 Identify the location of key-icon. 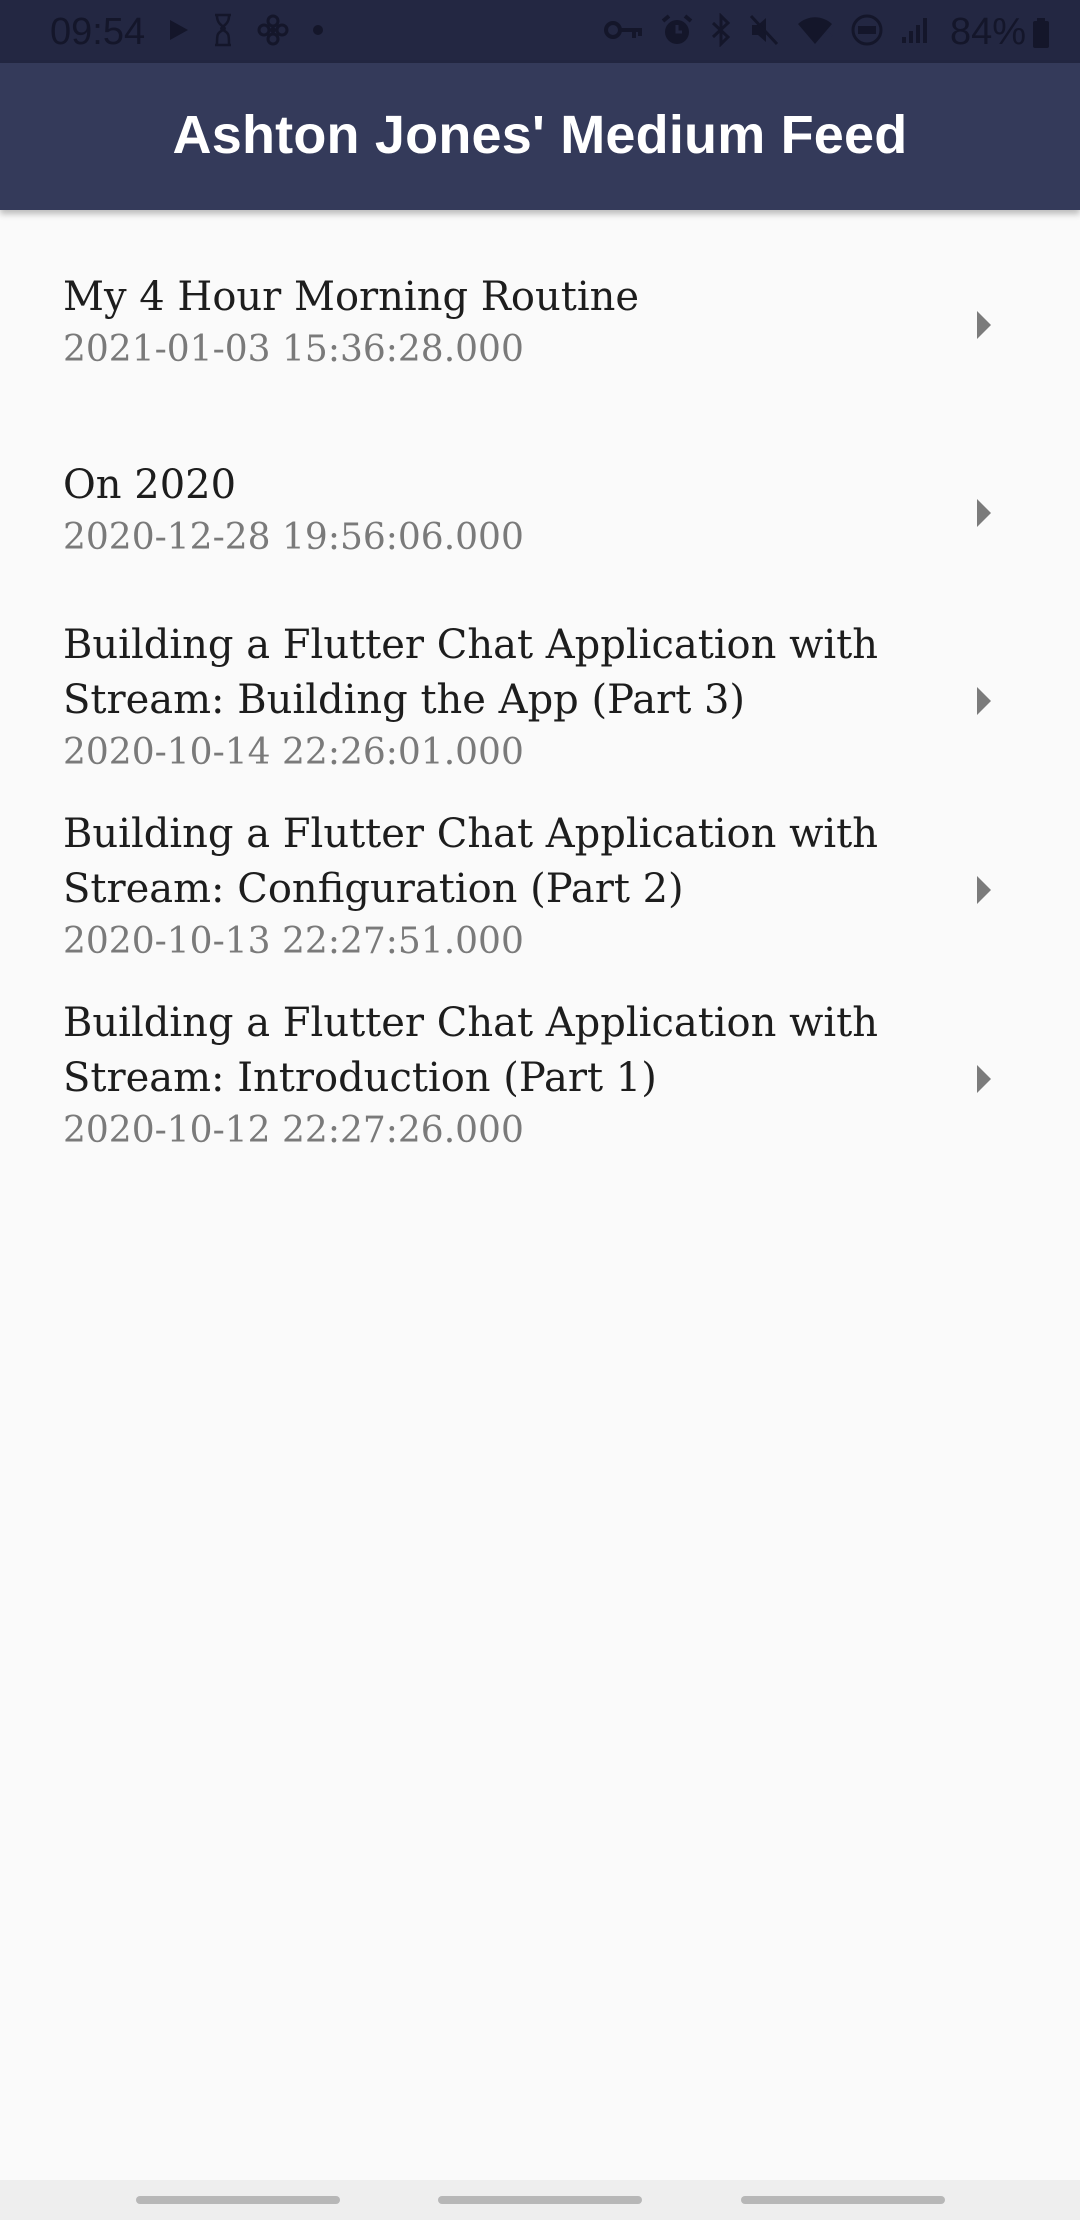
(624, 32).